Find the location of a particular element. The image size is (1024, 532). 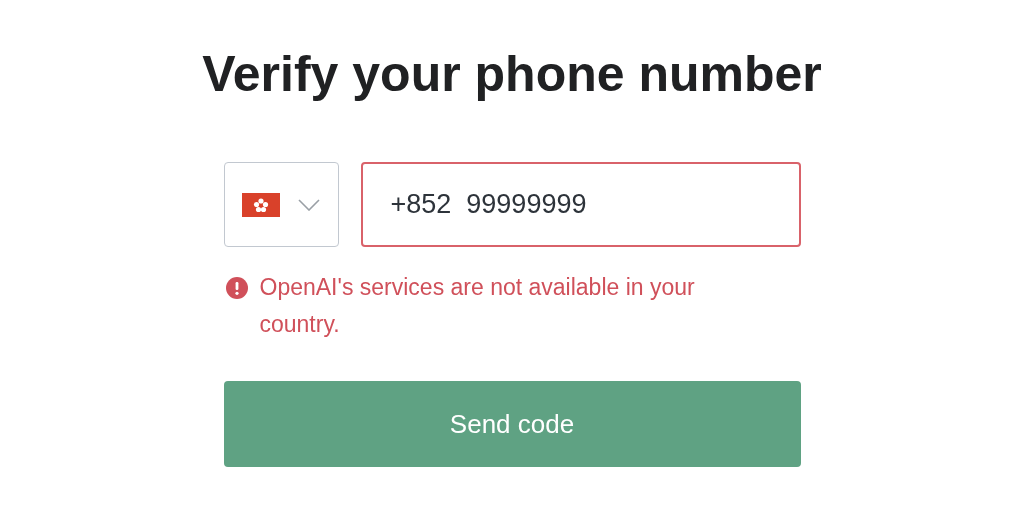

chevron-down-icon is located at coordinates (309, 204).